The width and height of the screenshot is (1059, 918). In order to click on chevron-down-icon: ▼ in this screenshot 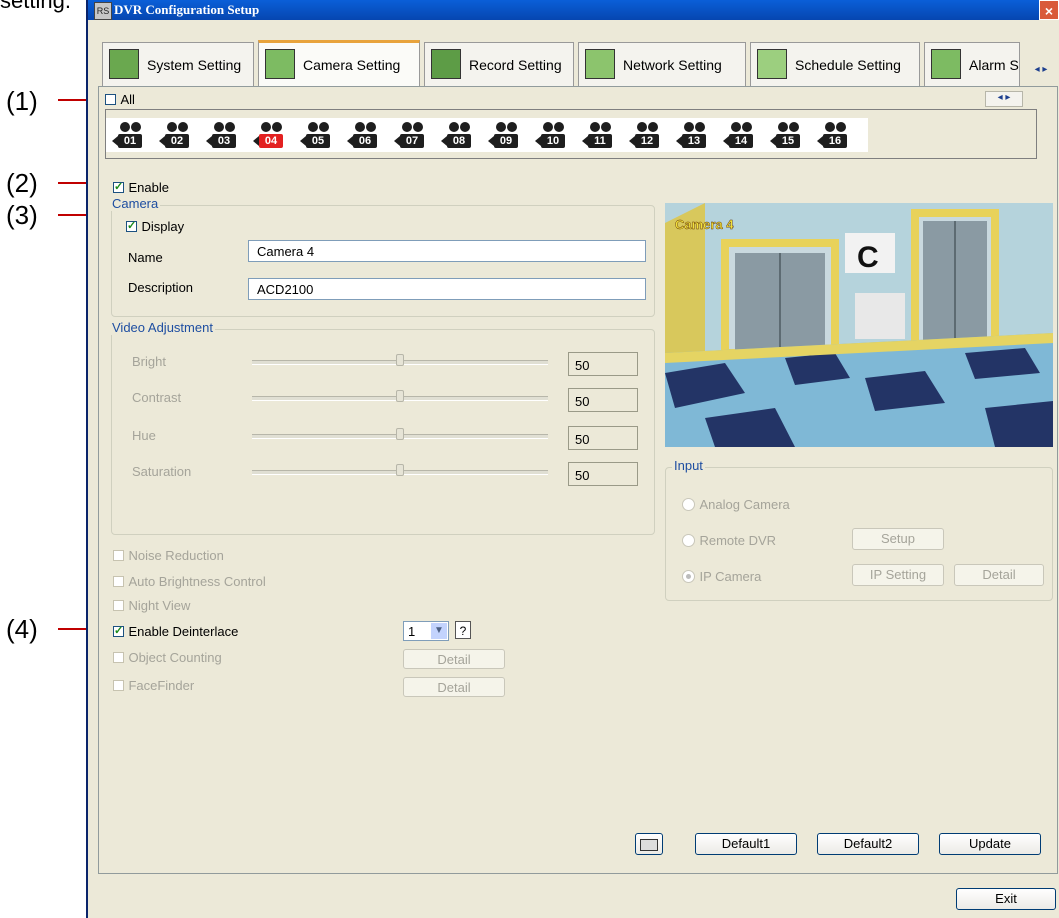, I will do `click(439, 631)`.